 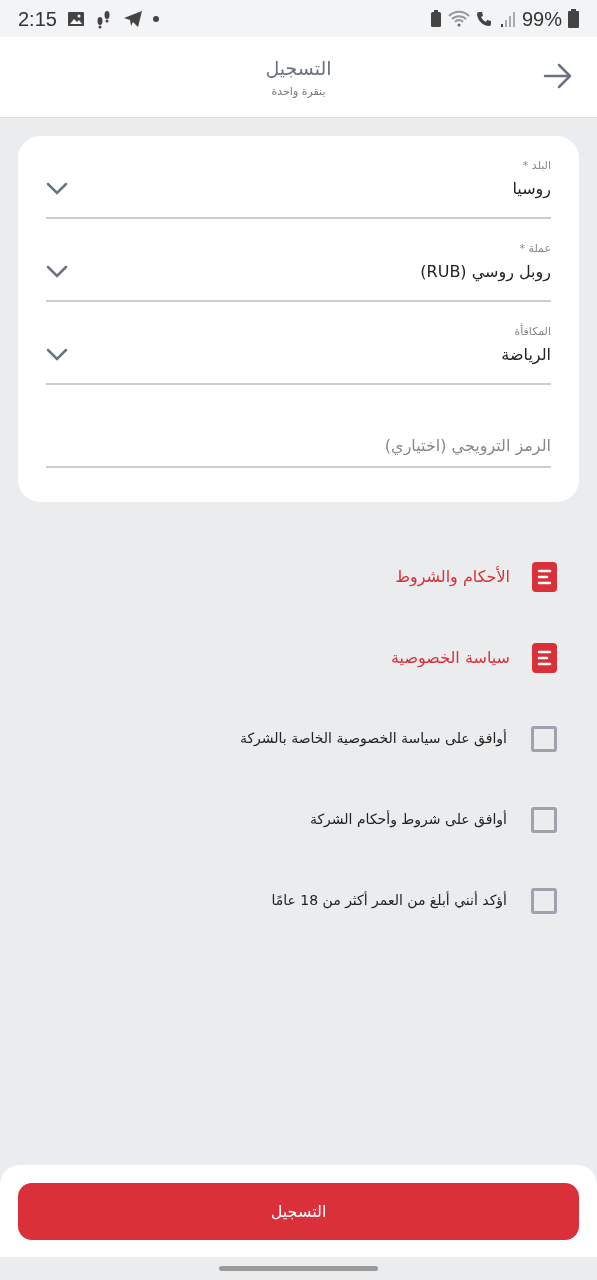 I want to click on field-label: عملة *, so click(x=534, y=249).